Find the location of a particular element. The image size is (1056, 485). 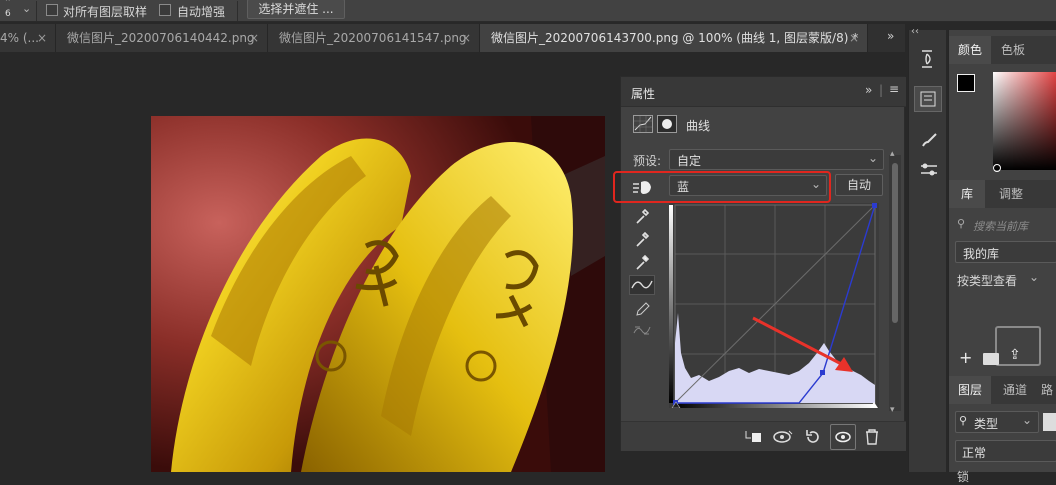

toggle-visibility-icon is located at coordinates (843, 437).